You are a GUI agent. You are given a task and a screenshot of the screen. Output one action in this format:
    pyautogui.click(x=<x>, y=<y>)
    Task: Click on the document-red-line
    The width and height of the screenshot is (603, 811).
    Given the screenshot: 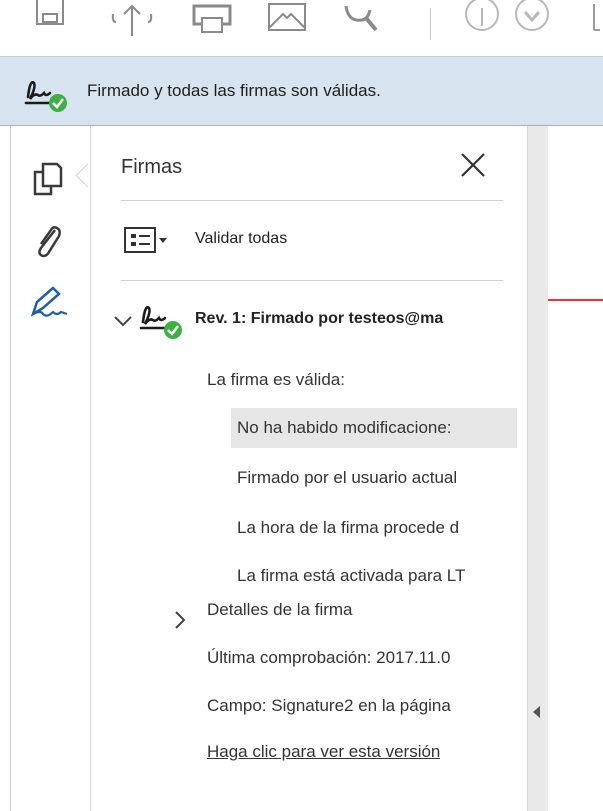 What is the action you would take?
    pyautogui.click(x=575, y=300)
    